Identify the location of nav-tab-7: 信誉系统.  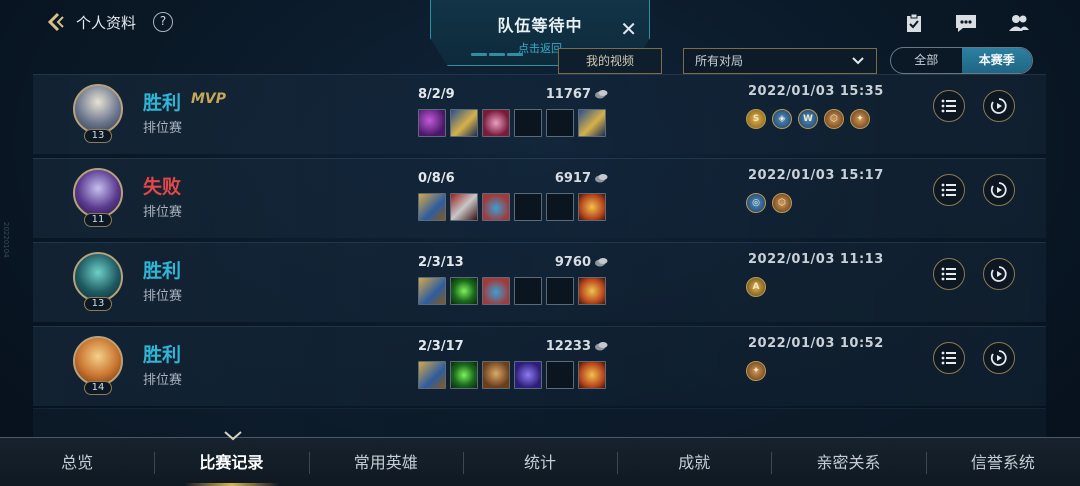
(1002, 462).